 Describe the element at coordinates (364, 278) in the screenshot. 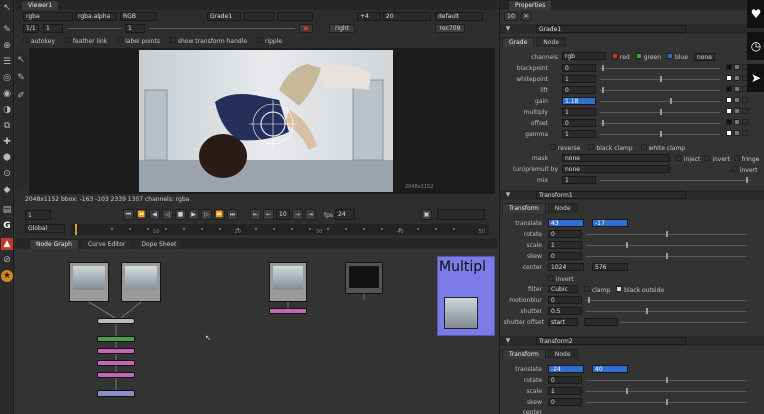

I see `constant-node` at that location.